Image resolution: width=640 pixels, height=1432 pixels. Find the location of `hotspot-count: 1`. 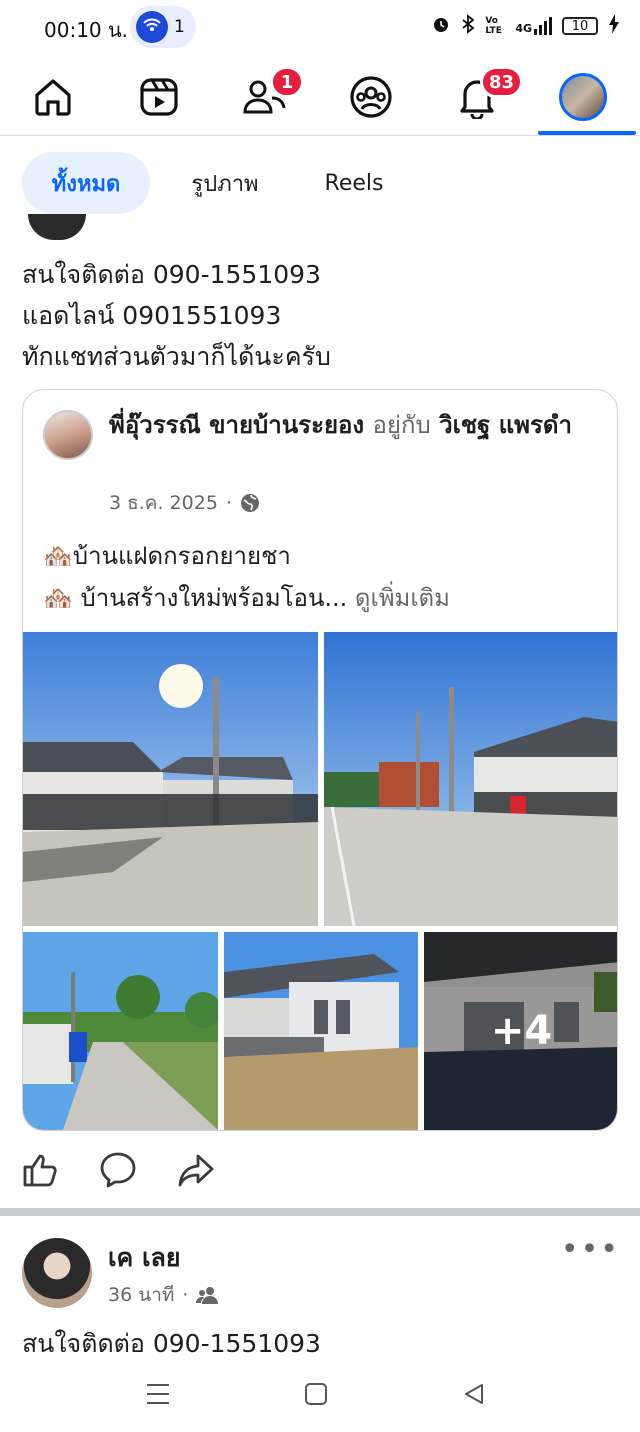

hotspot-count: 1 is located at coordinates (179, 27).